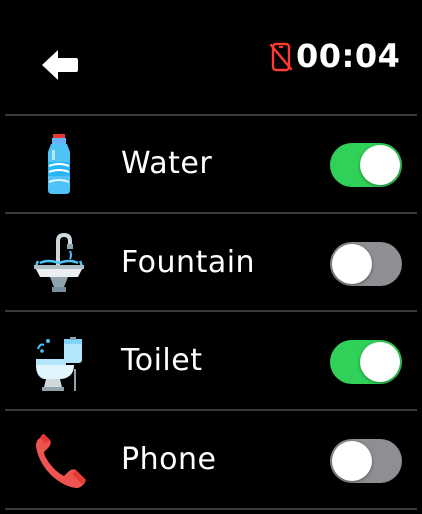  Describe the element at coordinates (59, 364) in the screenshot. I see `toilet-icon` at that location.